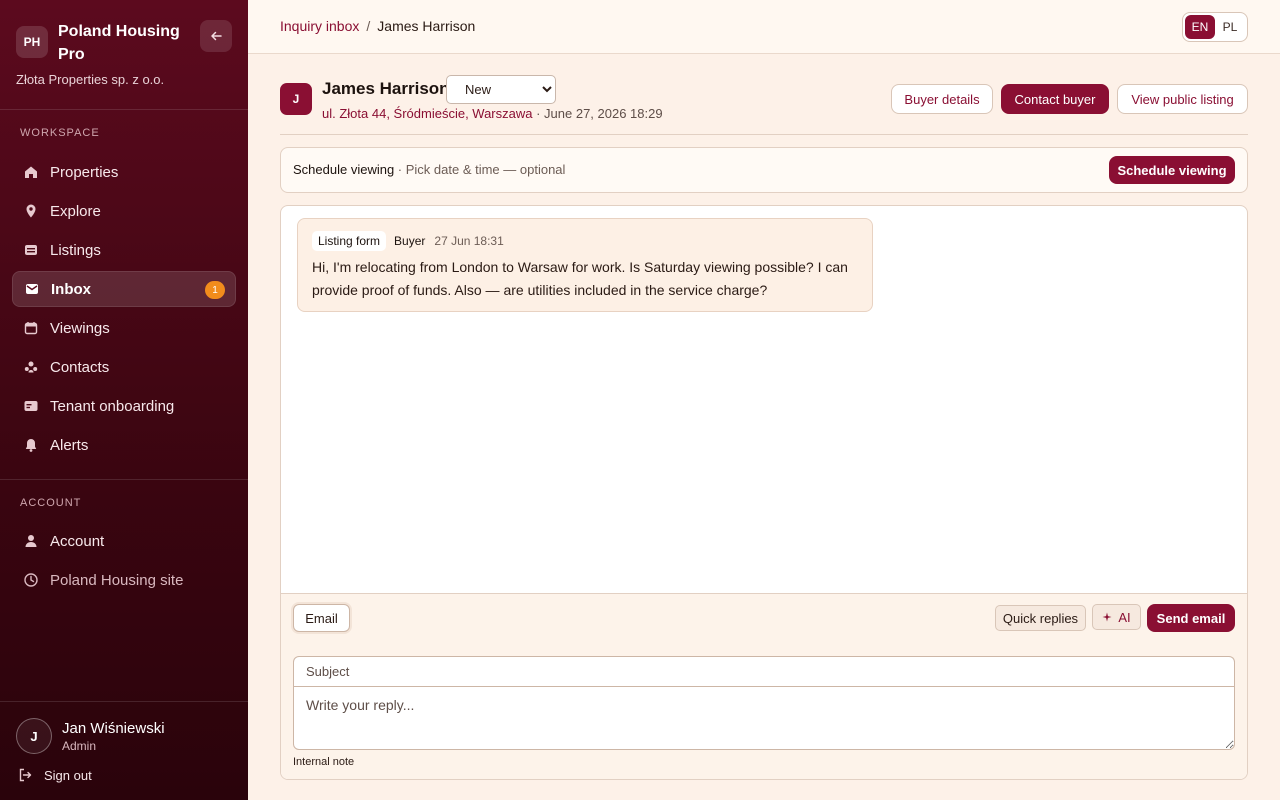 The image size is (1280, 800). What do you see at coordinates (124, 289) in the screenshot?
I see `sidebar-item-inbox: Inbox 1` at bounding box center [124, 289].